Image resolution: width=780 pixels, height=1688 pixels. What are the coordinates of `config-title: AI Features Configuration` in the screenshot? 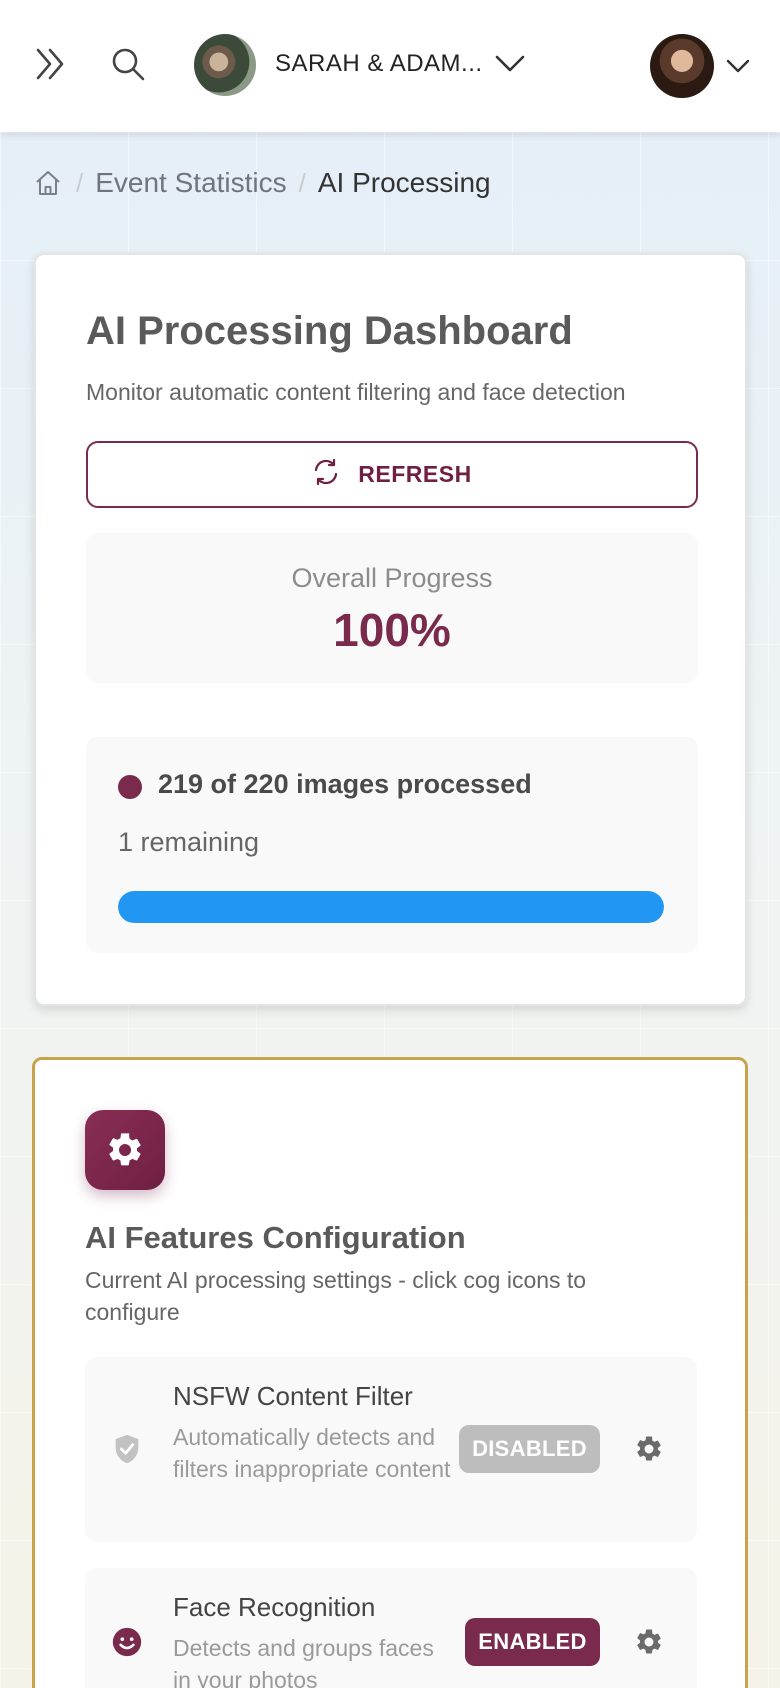 It's located at (275, 1237).